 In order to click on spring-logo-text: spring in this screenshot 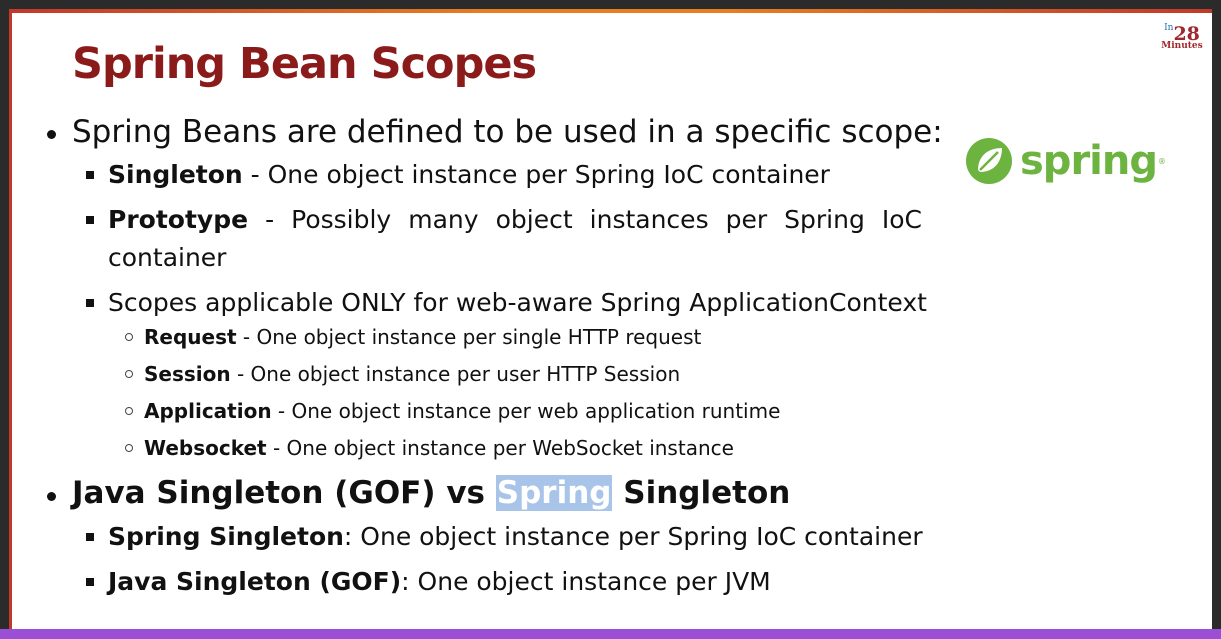, I will do `click(1089, 161)`.